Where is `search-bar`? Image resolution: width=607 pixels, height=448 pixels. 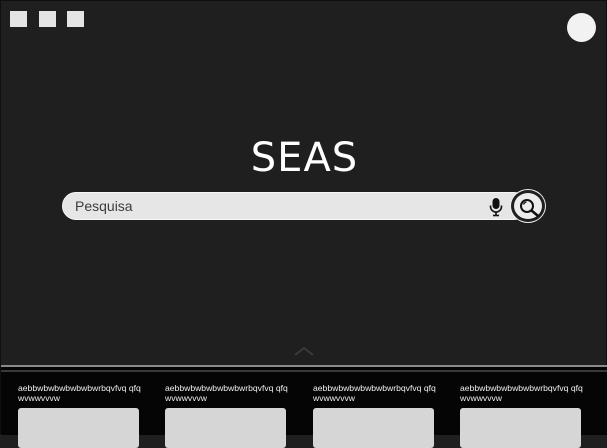
search-bar is located at coordinates (295, 206).